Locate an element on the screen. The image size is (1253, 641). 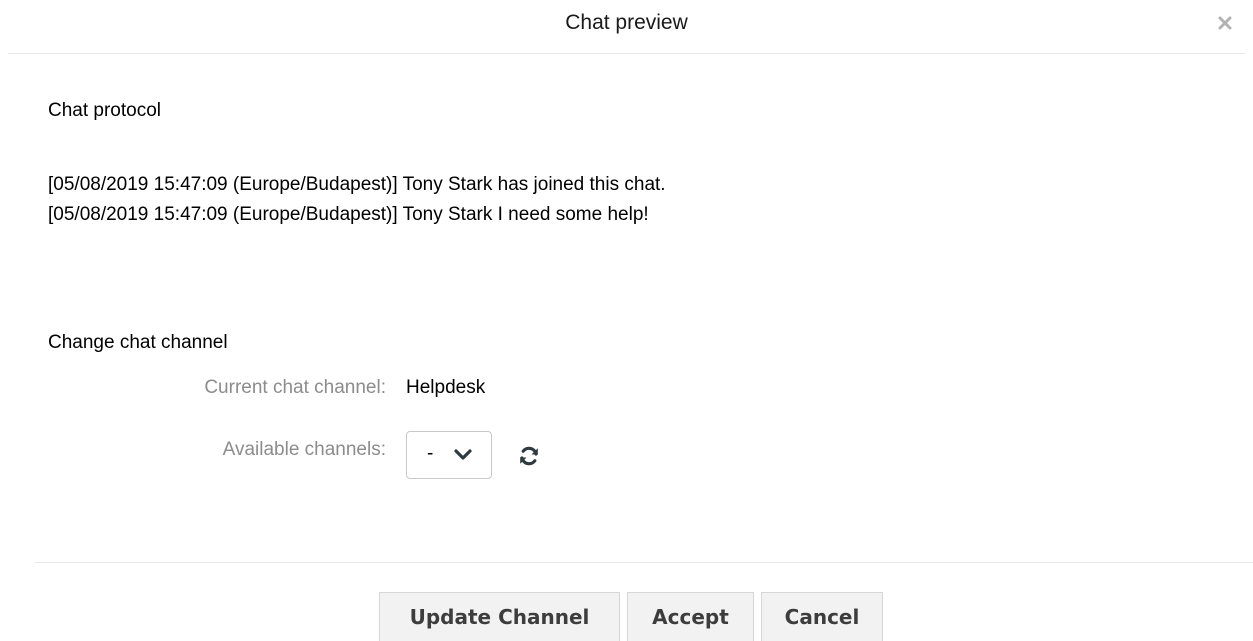
dialog-header: Chat preview is located at coordinates (626, 27).